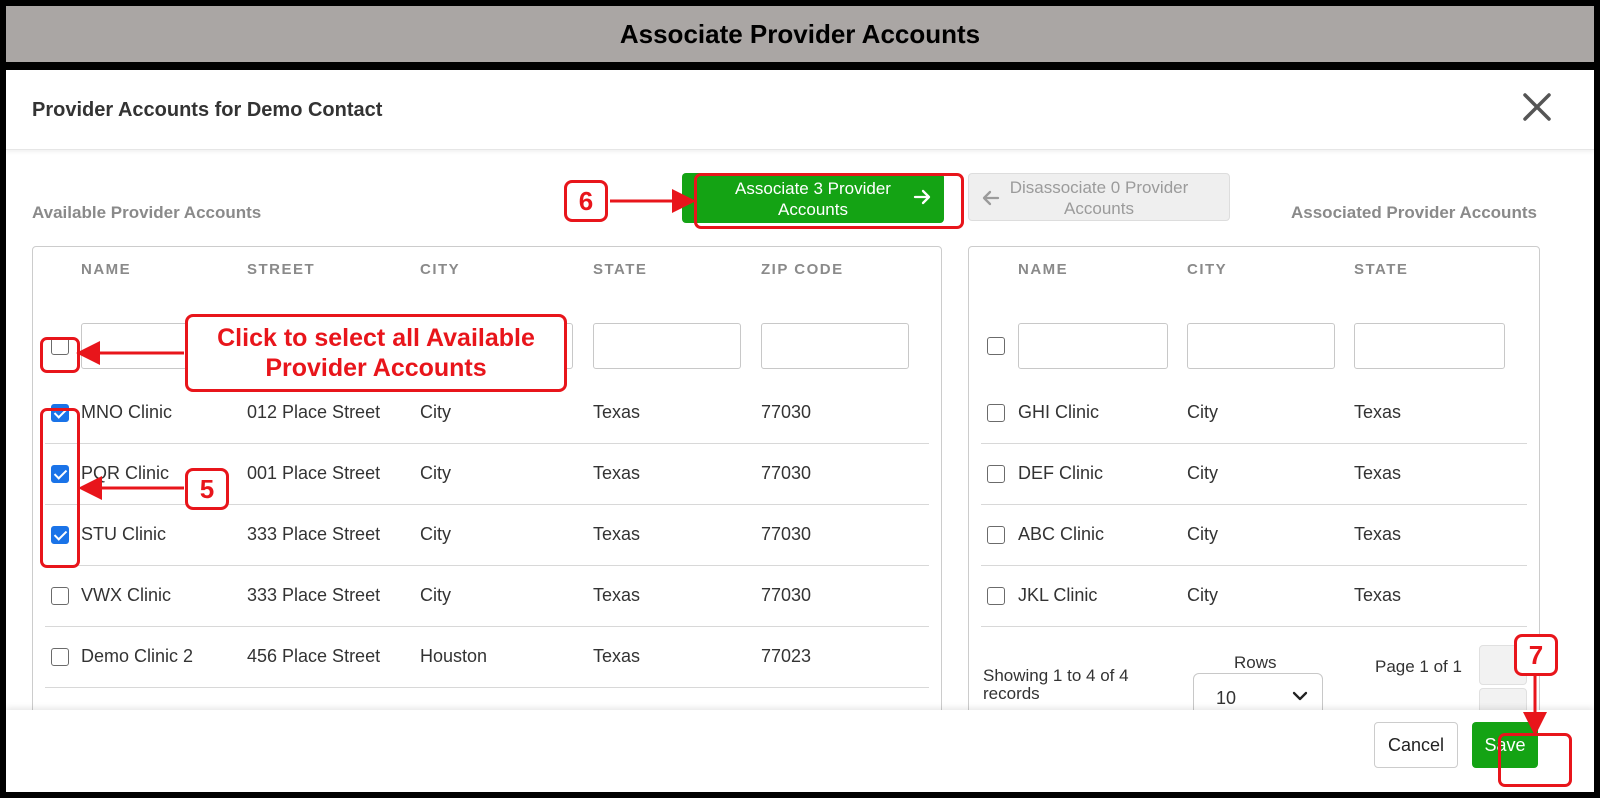  What do you see at coordinates (786, 656) in the screenshot?
I see `cell-zip: 77023` at bounding box center [786, 656].